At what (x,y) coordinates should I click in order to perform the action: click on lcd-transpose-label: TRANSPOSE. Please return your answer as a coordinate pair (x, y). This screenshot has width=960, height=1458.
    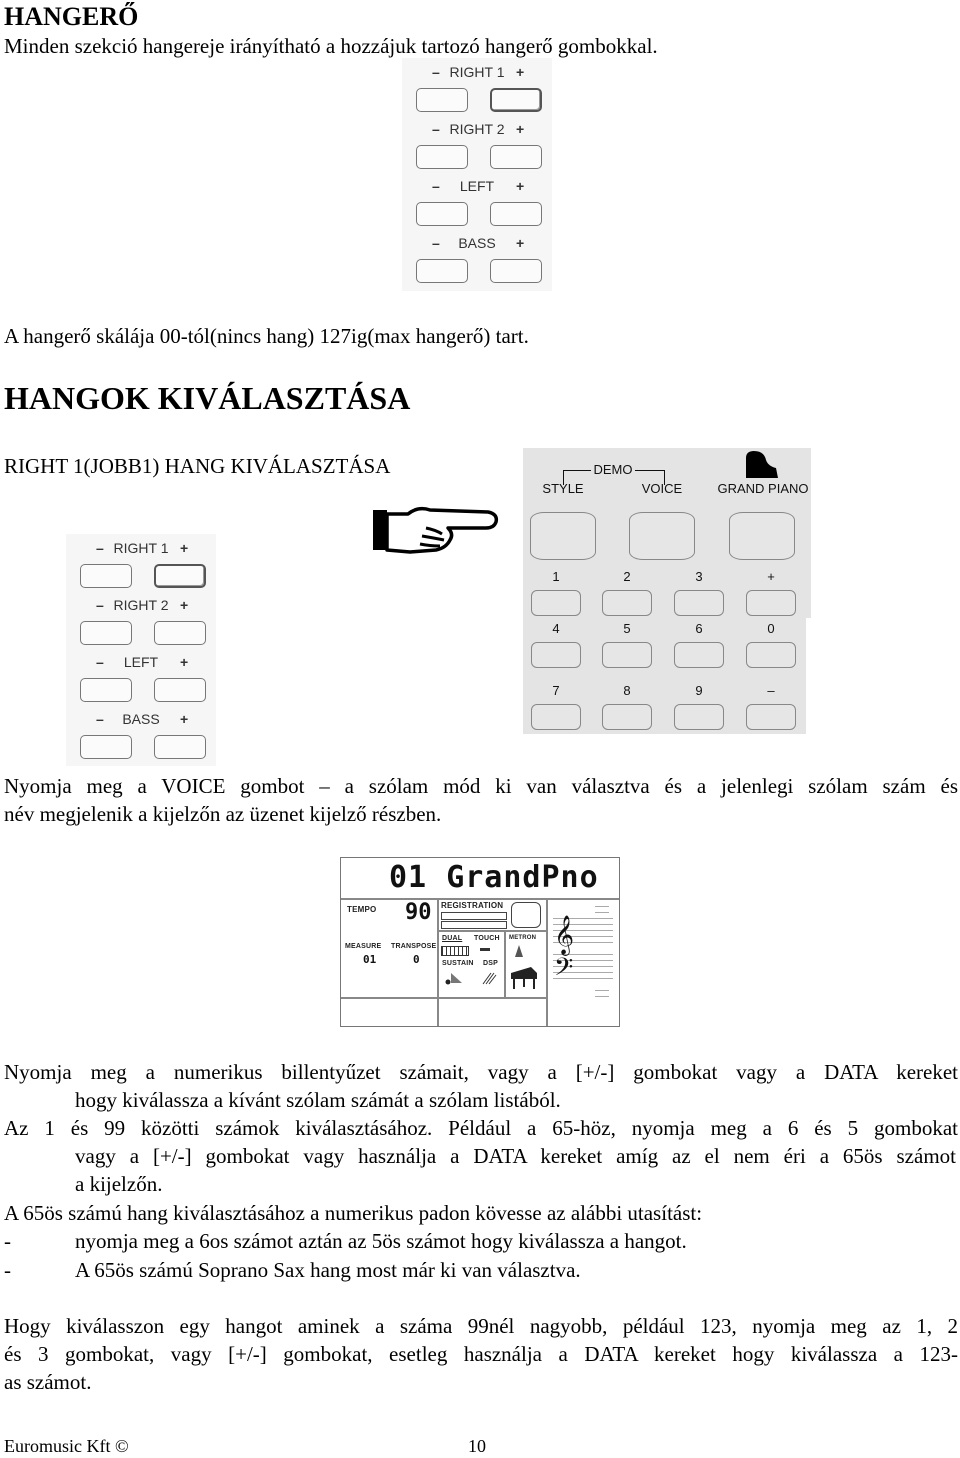
    Looking at the image, I should click on (414, 946).